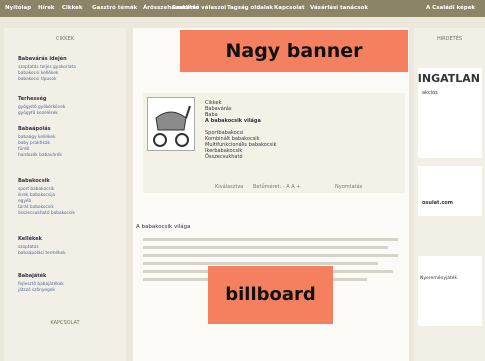 The height and width of the screenshot is (361, 485). Describe the element at coordinates (46, 214) in the screenshot. I see `sidebar-link: összecsukható babakocsik` at that location.